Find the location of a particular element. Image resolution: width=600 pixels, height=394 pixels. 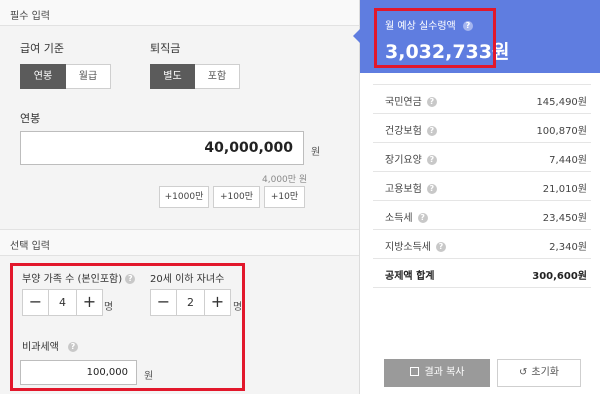

copy-result-button: 결과 복사 is located at coordinates (437, 373).